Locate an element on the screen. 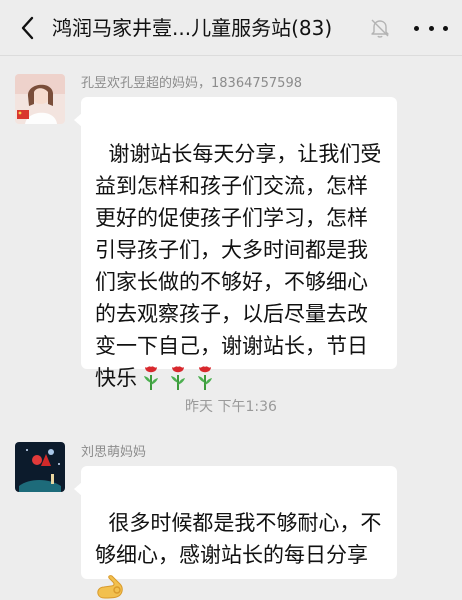  bell-muted-icon is located at coordinates (380, 28).